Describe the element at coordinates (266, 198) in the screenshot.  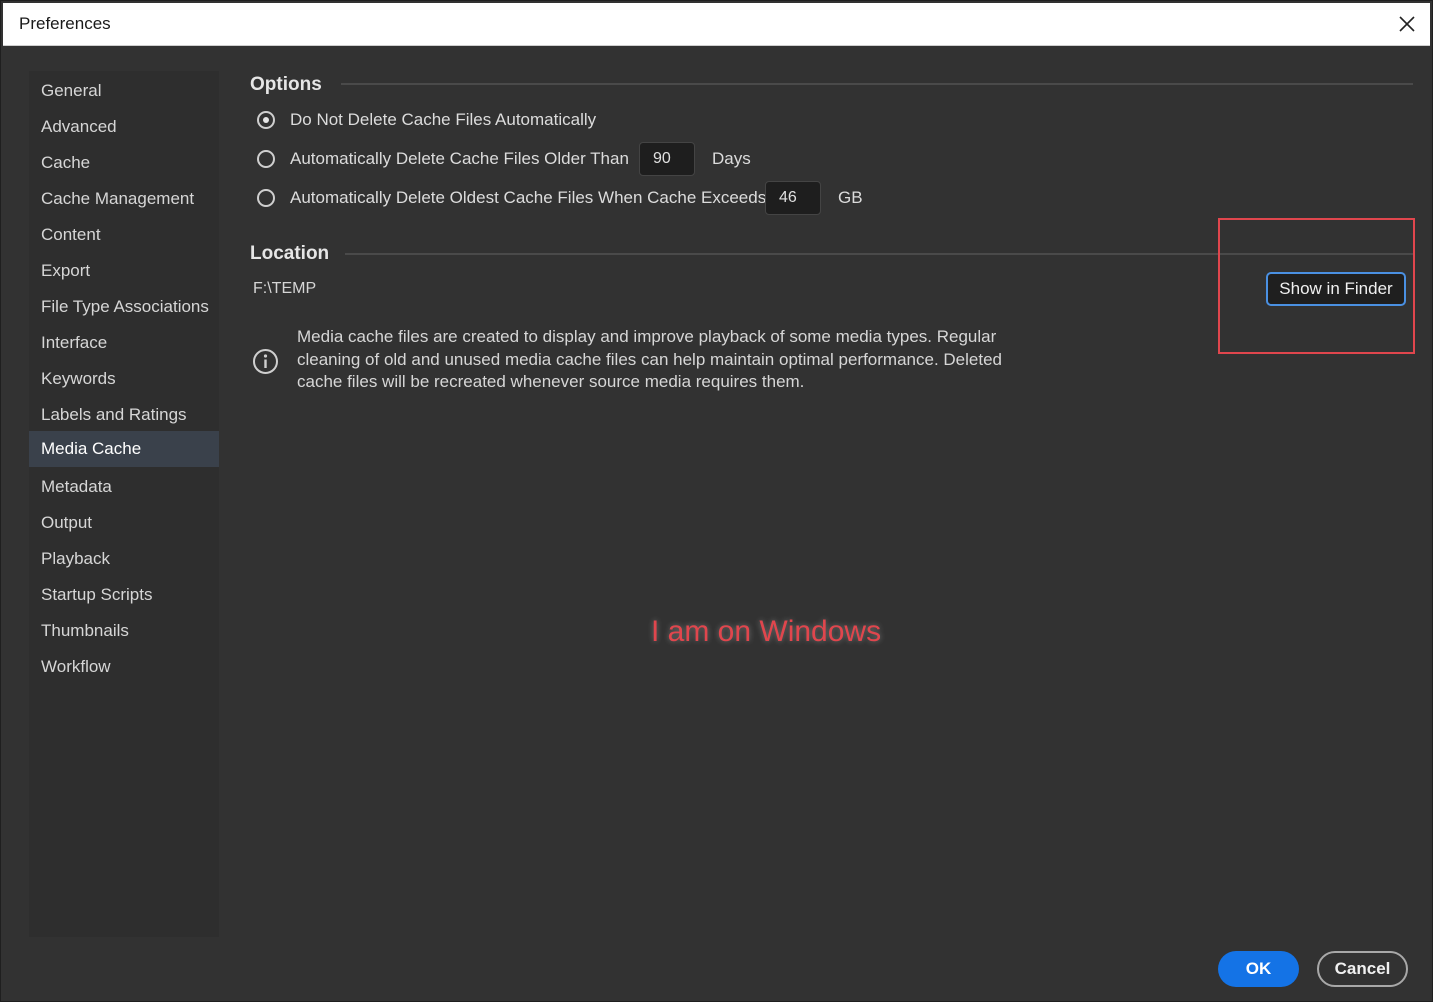
I see `radio-exceeds` at that location.